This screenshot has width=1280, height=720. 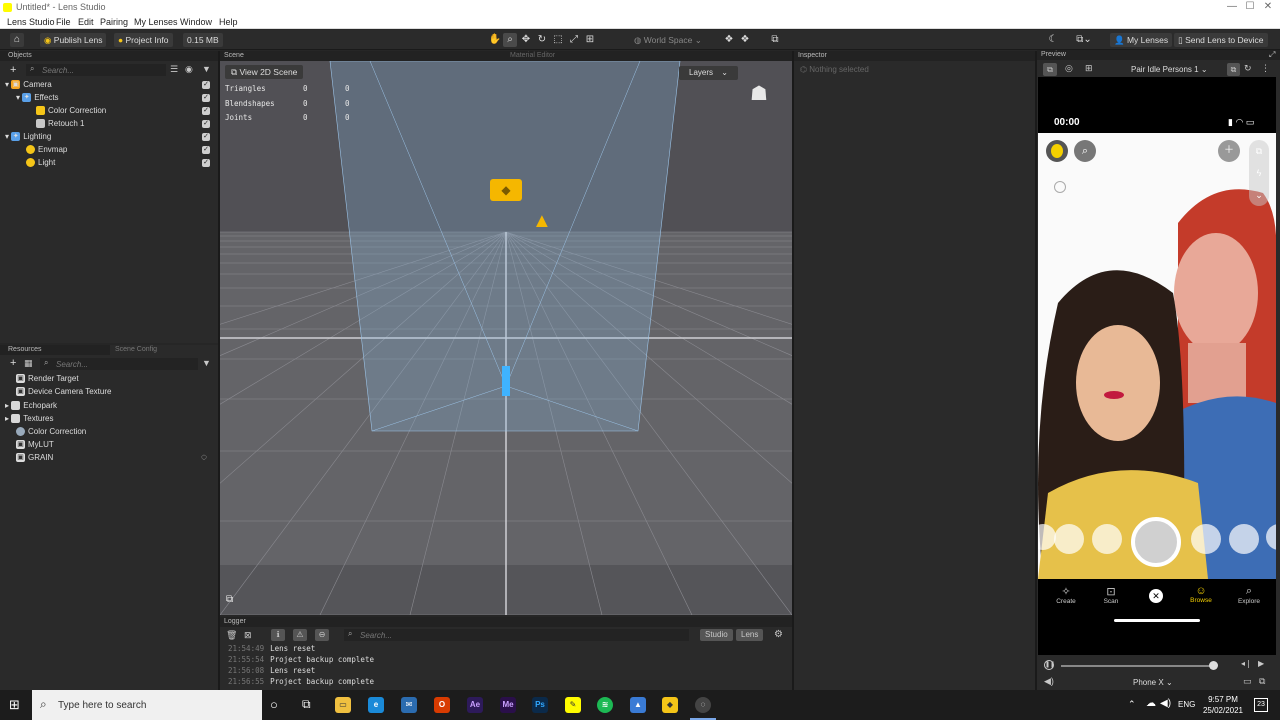 I want to click on publish-lens-button: ◉ Publish Lens, so click(x=73, y=40).